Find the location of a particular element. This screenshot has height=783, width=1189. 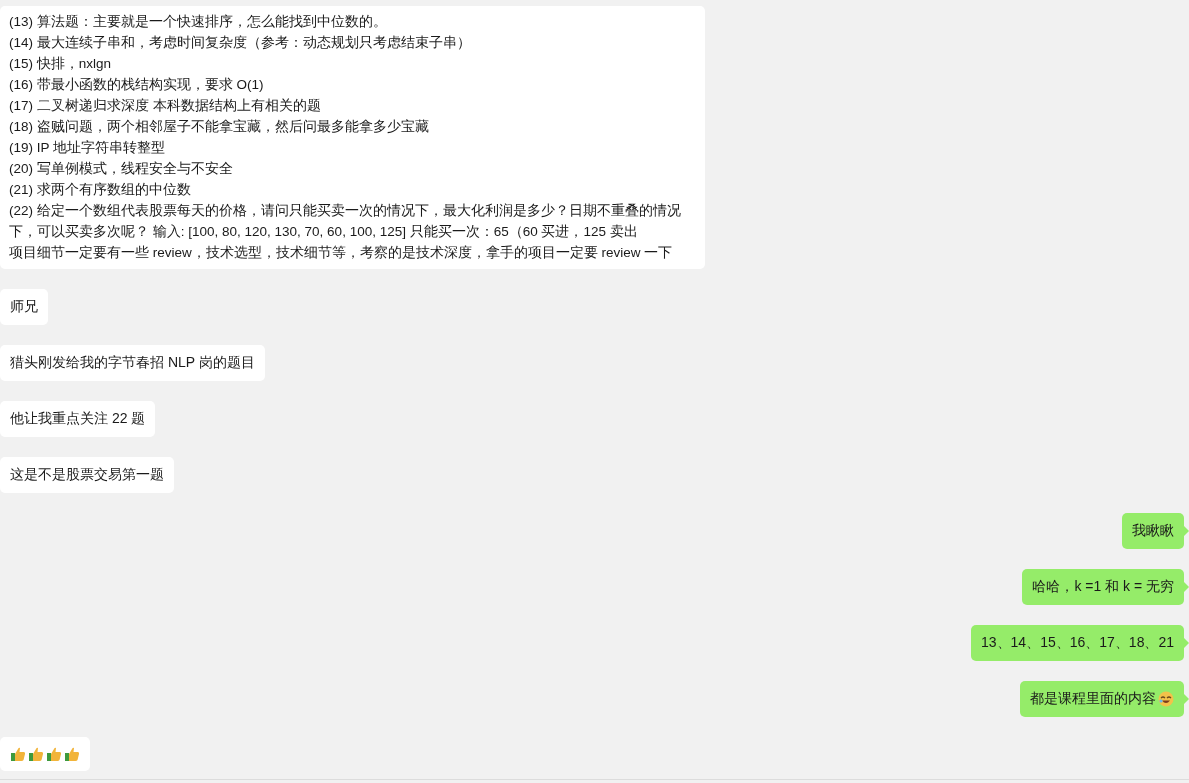

message-text: 我瞅瞅 is located at coordinates (1153, 531).